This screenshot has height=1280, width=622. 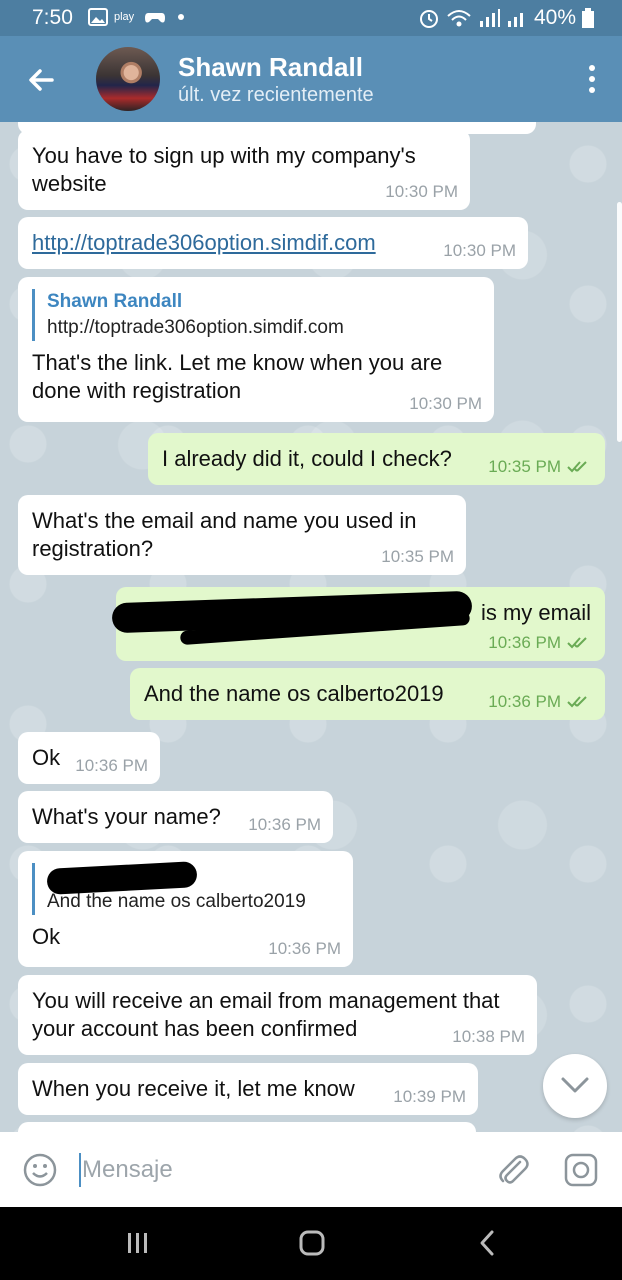 I want to click on message-text: When you receive it, let me know, so click(x=193, y=1088).